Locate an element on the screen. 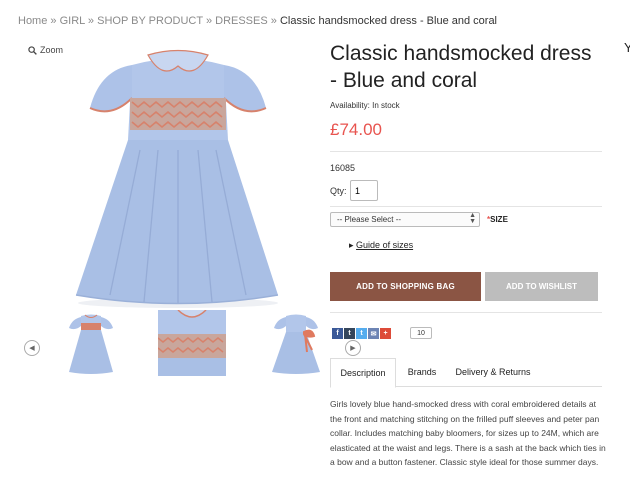 The image size is (630, 490). email-icon: ✉ is located at coordinates (373, 333).